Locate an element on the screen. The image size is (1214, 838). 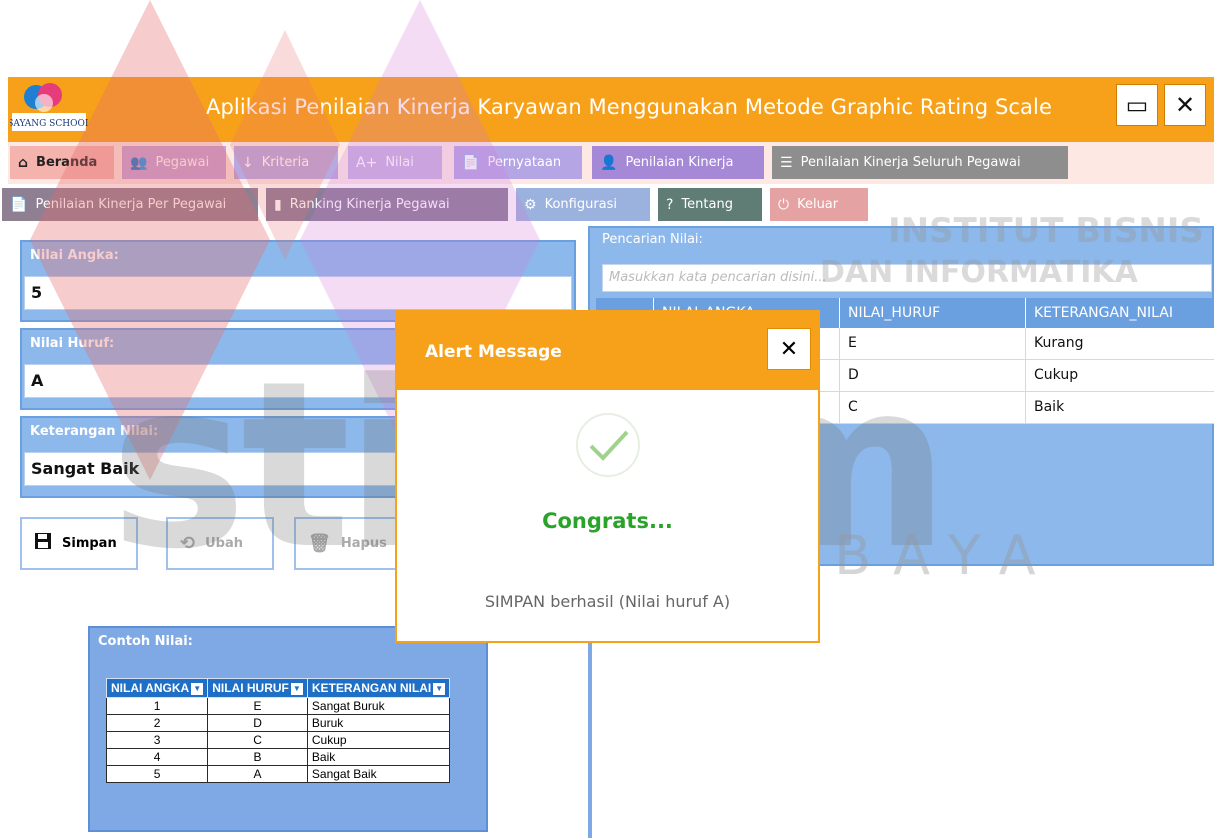
column-header: NILAI ANGKA ▼ is located at coordinates (157, 688).